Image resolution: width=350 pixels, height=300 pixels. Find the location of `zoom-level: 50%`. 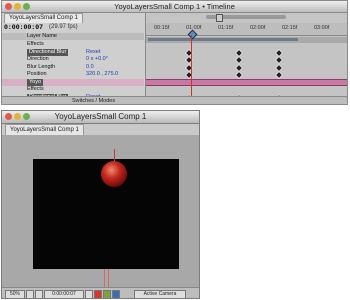

zoom-level: 50% is located at coordinates (15, 294).